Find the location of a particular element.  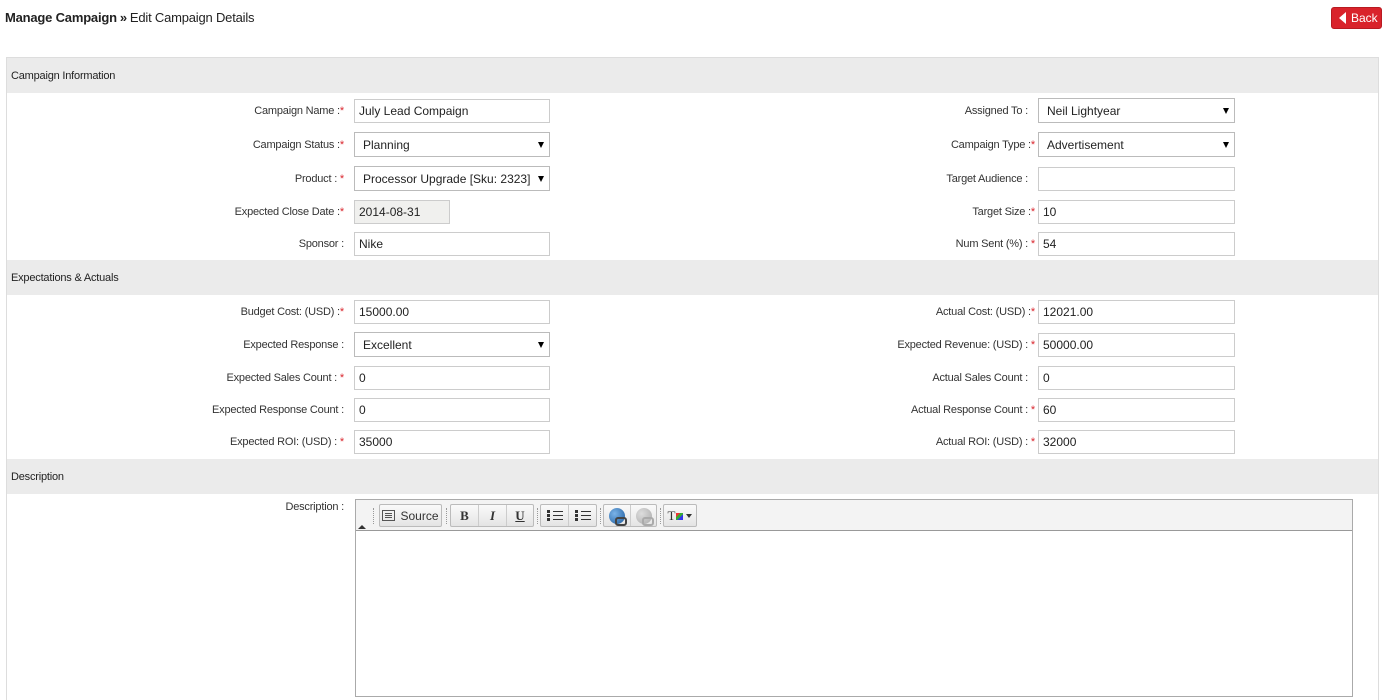

expected-response-count-label: Expected Response Count : is located at coordinates (278, 410).